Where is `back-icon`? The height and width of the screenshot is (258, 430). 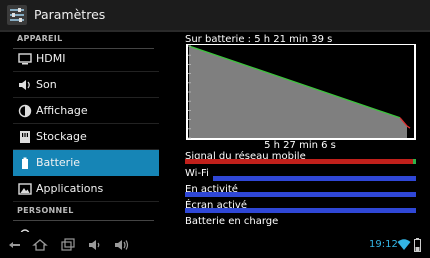
back-icon is located at coordinates (15, 245).